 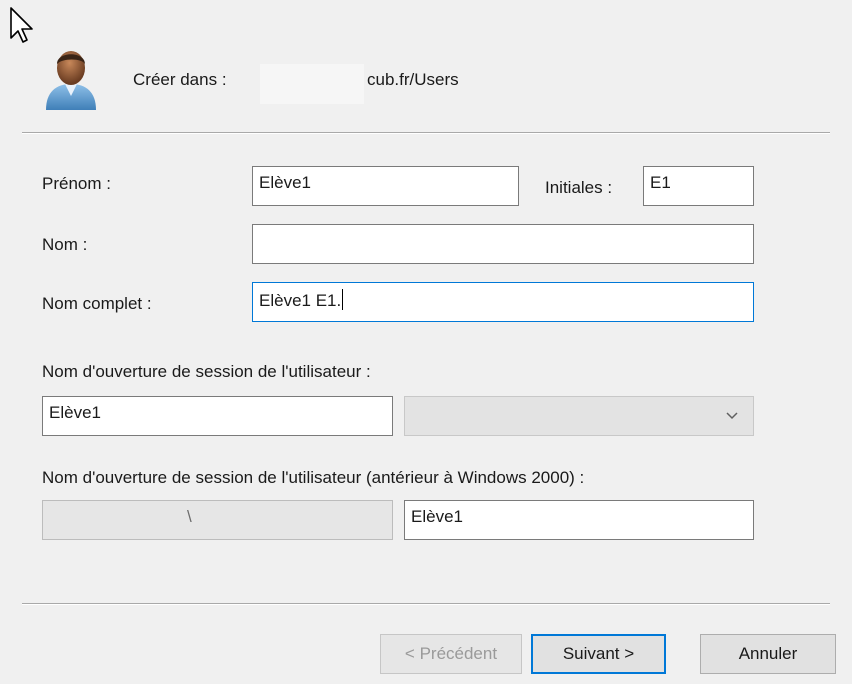 I want to click on initials-label: Initiales :, so click(x=579, y=187).